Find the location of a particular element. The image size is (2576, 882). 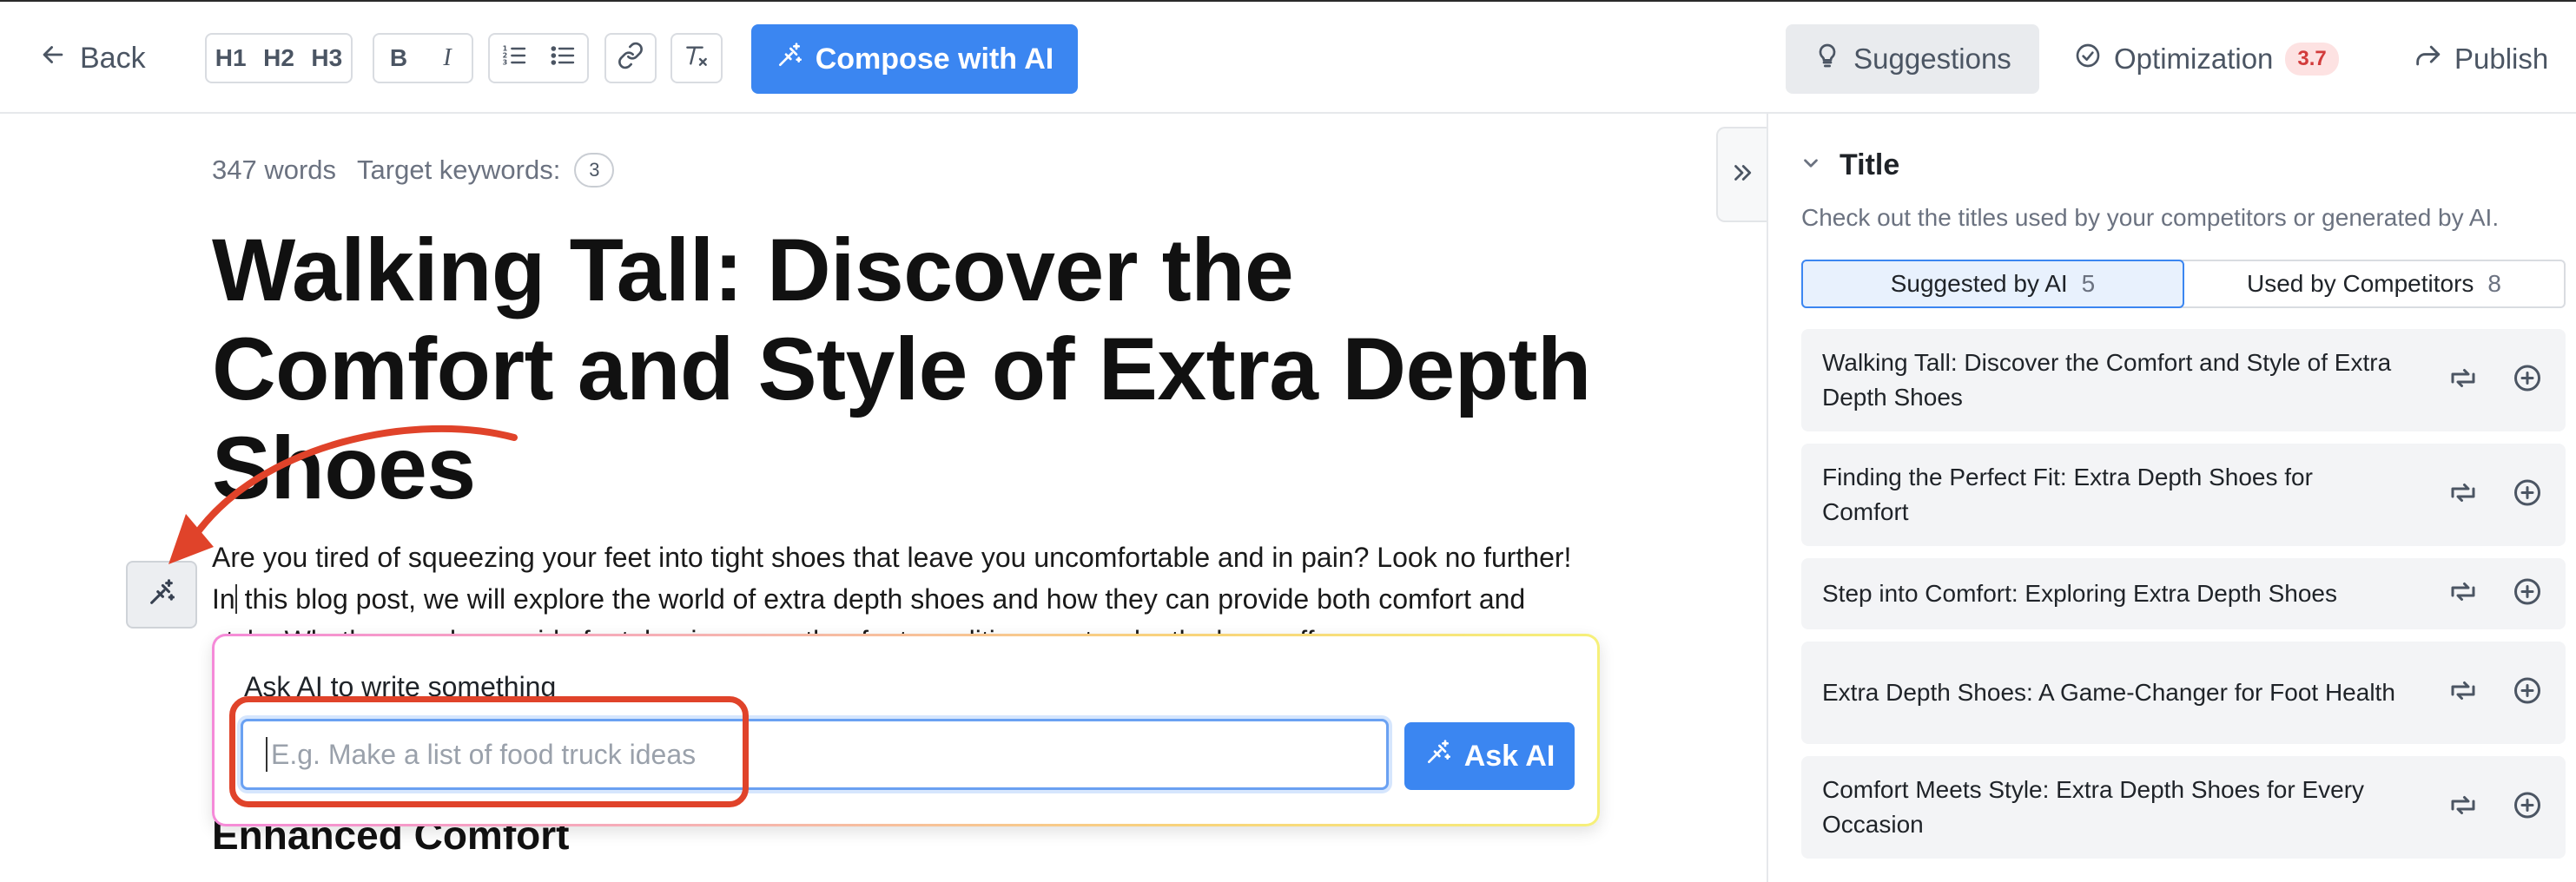

publish-label: Publish is located at coordinates (2502, 59).